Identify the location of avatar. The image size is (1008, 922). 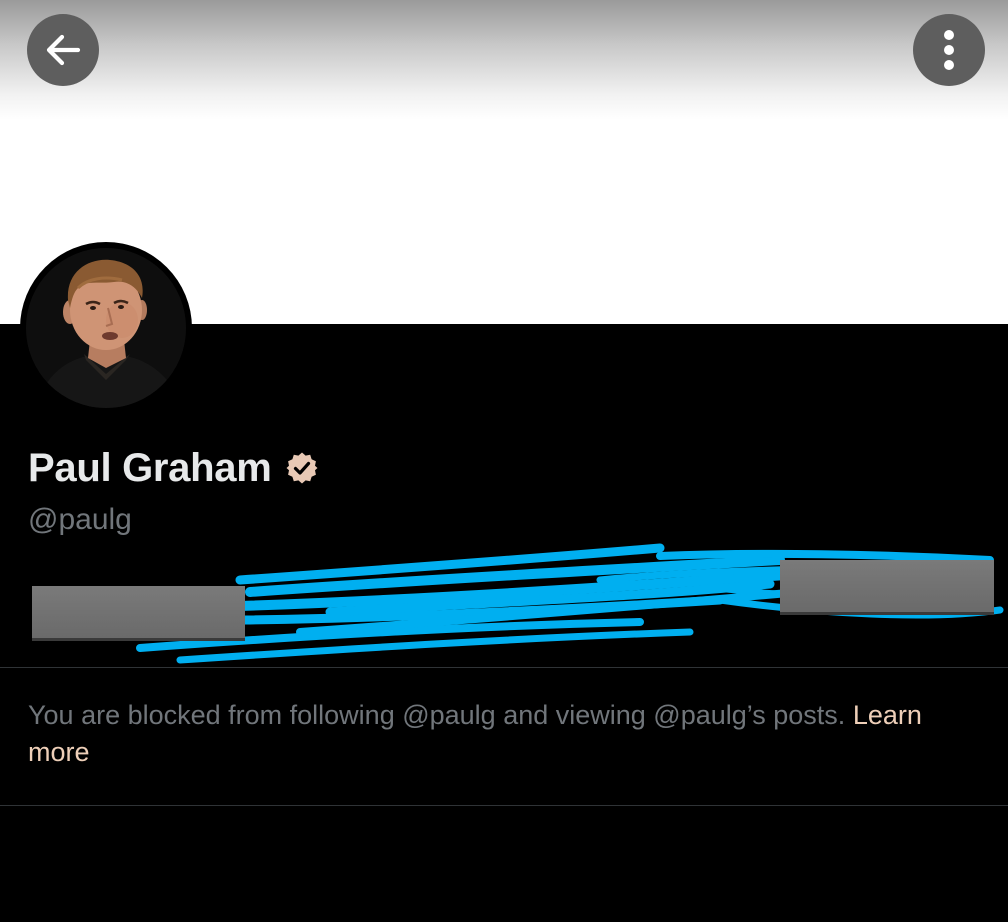
(106, 328).